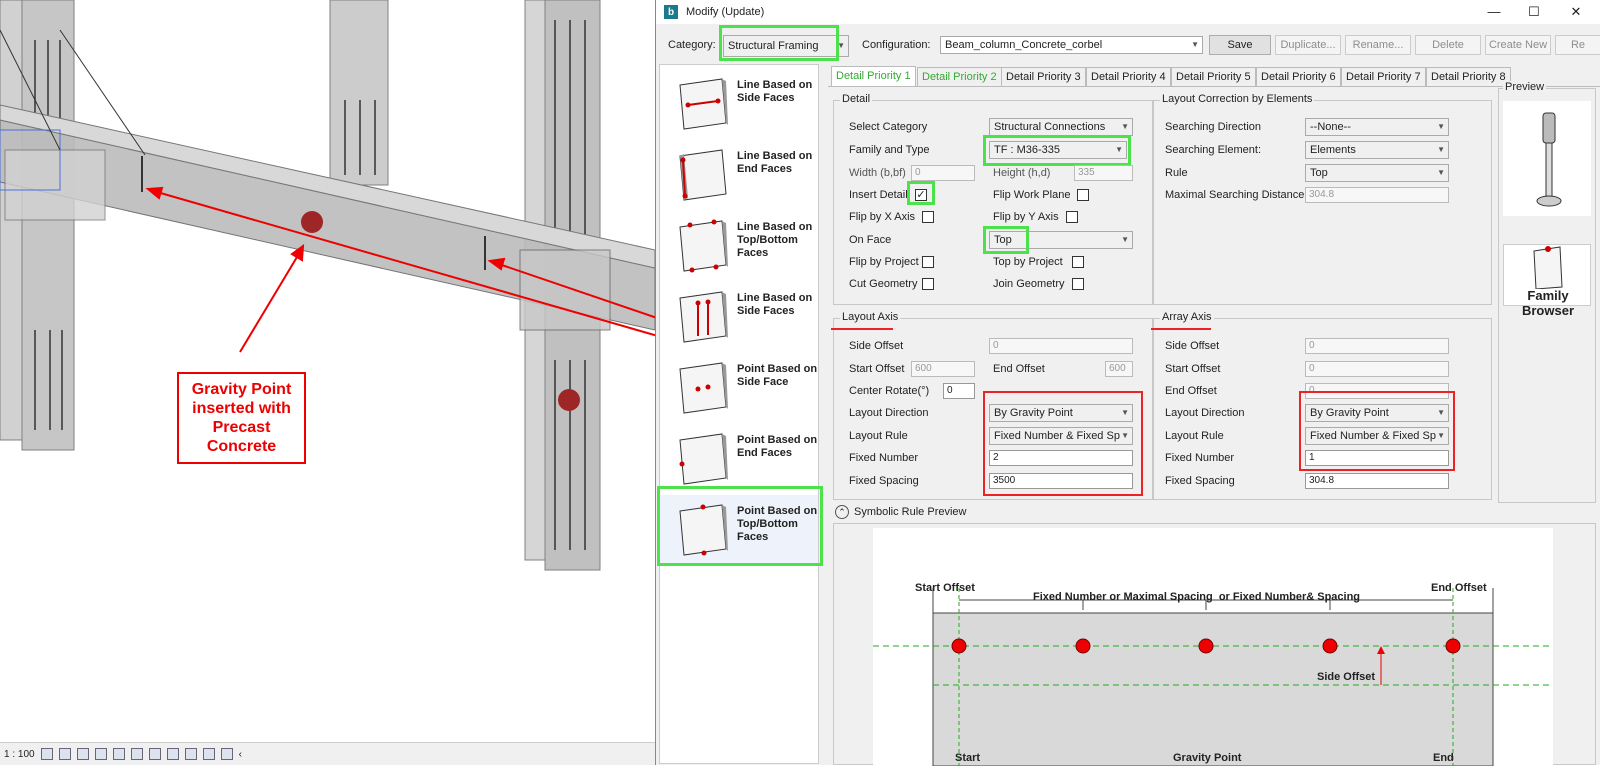  What do you see at coordinates (928, 217) in the screenshot?
I see `flip-x-checkbox` at bounding box center [928, 217].